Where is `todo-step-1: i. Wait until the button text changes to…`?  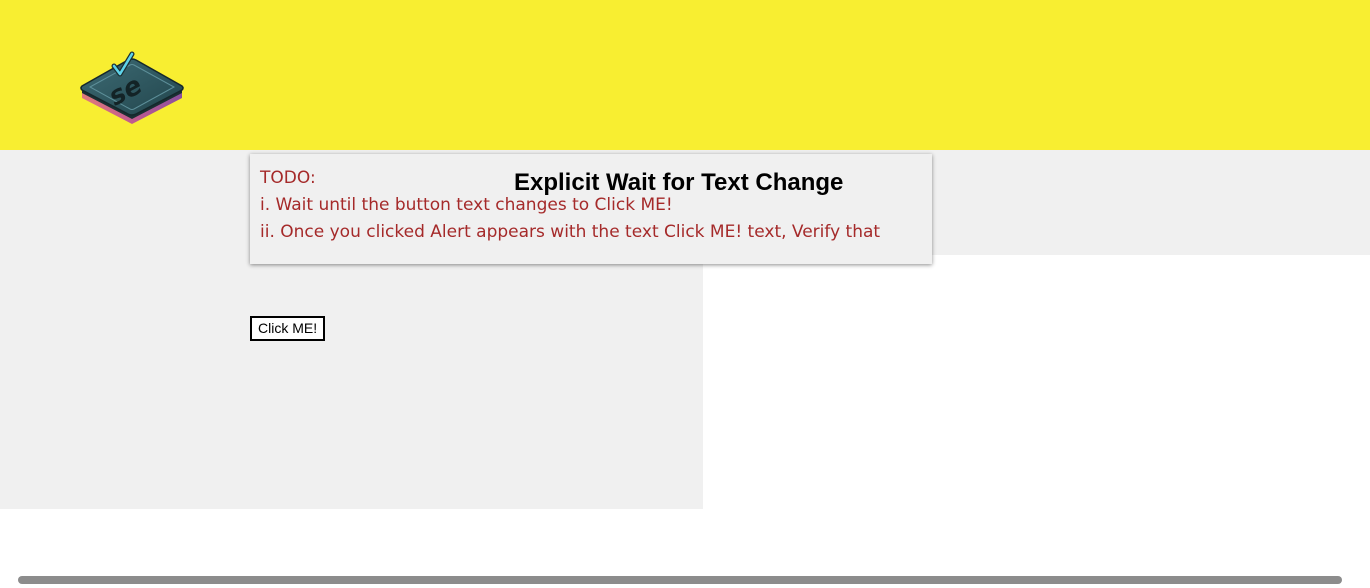
todo-step-1: i. Wait until the button text changes to… is located at coordinates (466, 205).